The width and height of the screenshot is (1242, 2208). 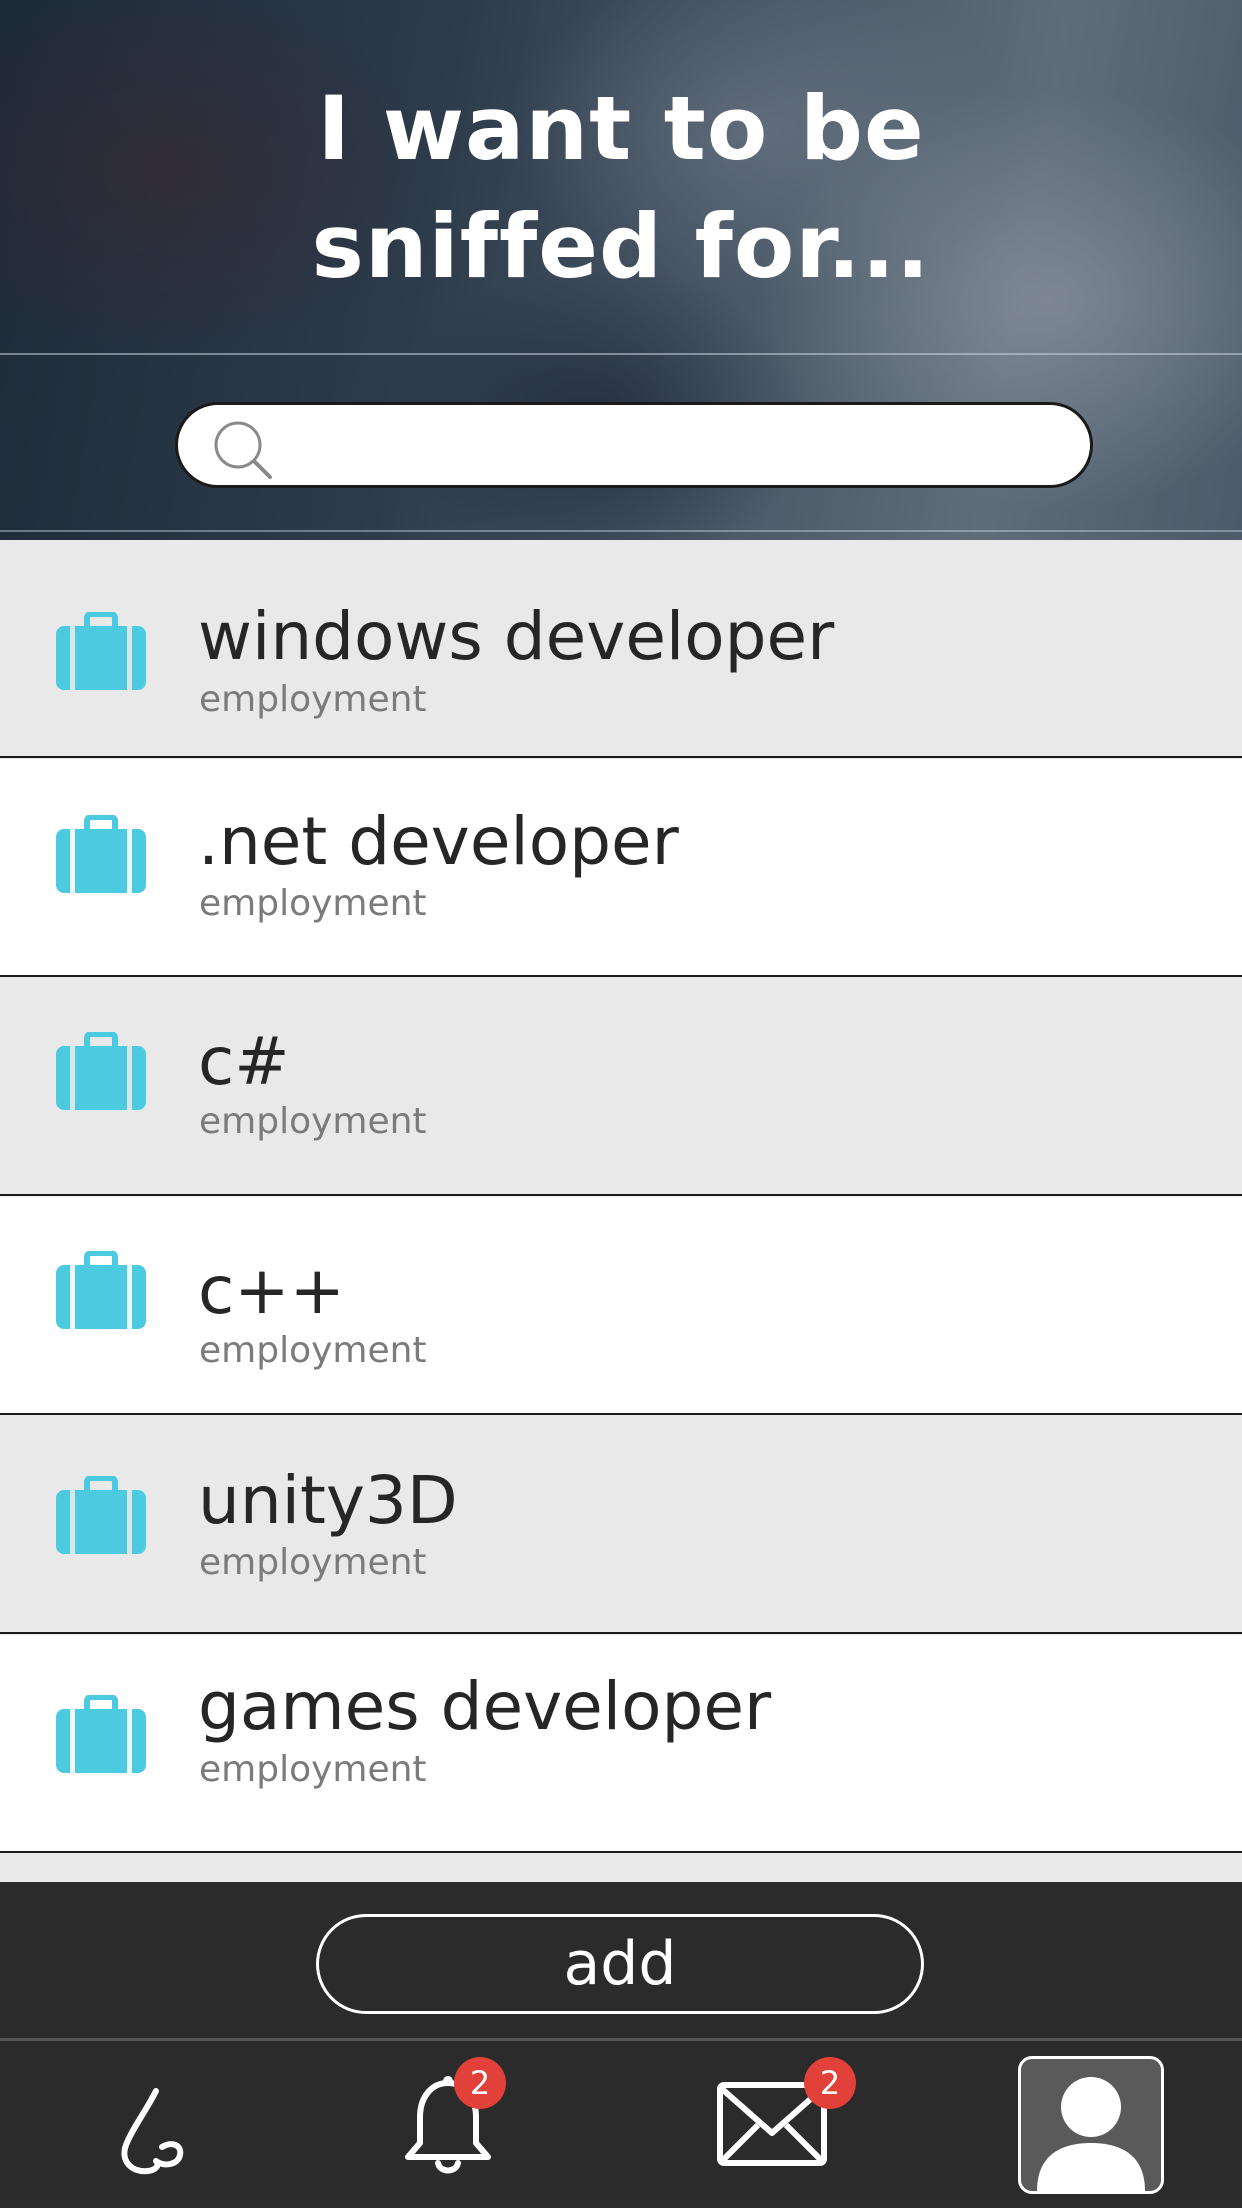 I want to click on list-item: unity3D employment, so click(x=621, y=1525).